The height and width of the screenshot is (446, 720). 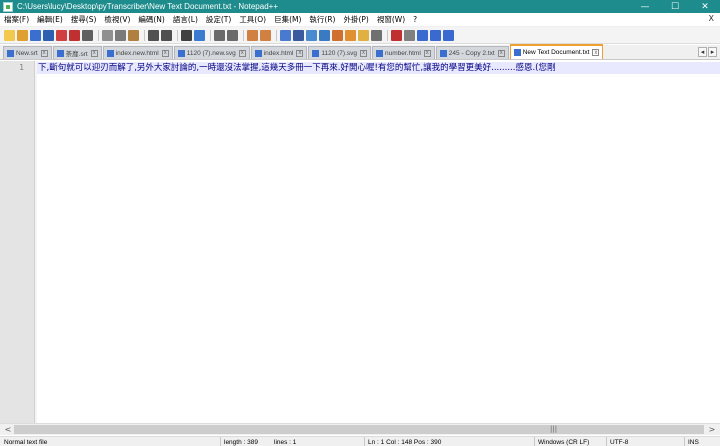 I want to click on fold-margin, so click(x=36, y=242).